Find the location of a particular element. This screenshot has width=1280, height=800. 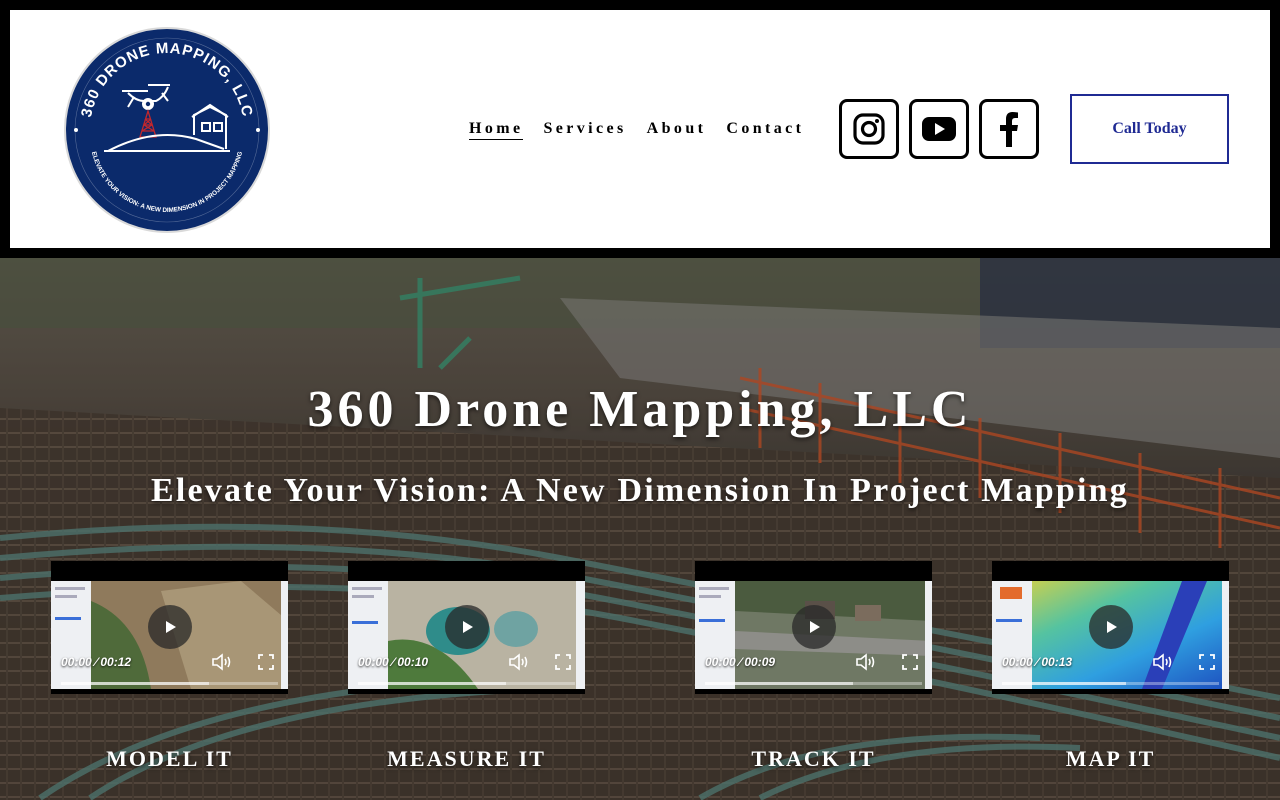

youtube-icon is located at coordinates (939, 129).